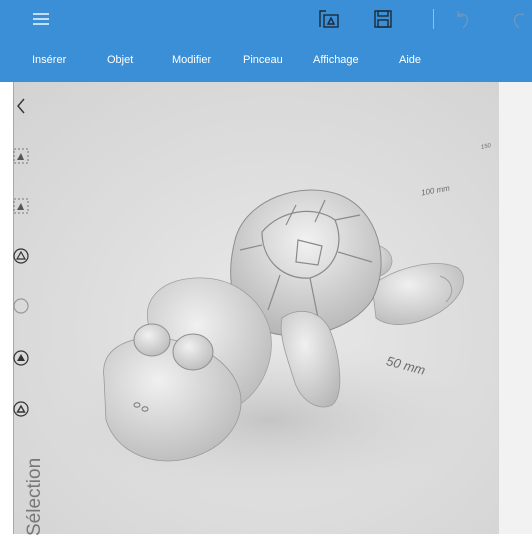 The width and height of the screenshot is (532, 536). What do you see at coordinates (21, 256) in the screenshot?
I see `triangle-select-icon` at bounding box center [21, 256].